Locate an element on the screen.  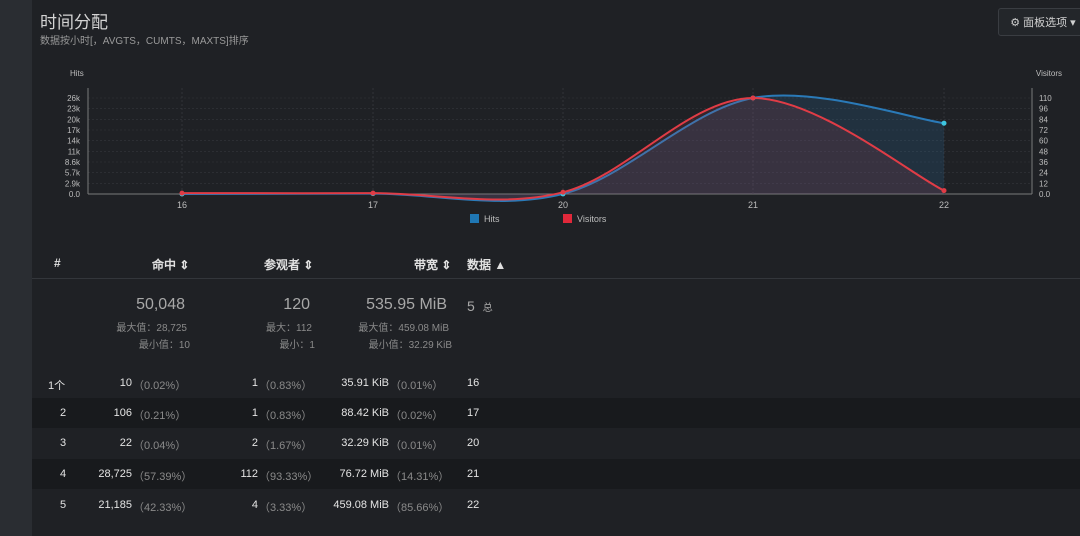
hits-total: 50,048 is located at coordinates (160, 304).